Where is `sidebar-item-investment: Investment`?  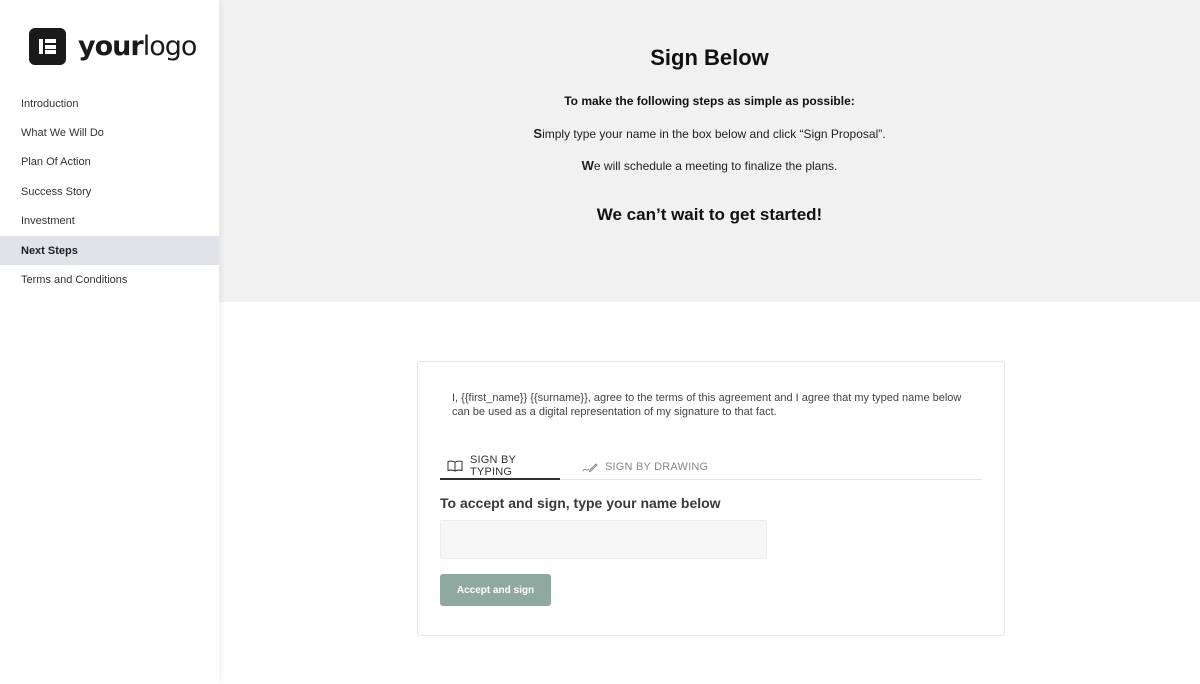
sidebar-item-investment: Investment is located at coordinates (109, 221).